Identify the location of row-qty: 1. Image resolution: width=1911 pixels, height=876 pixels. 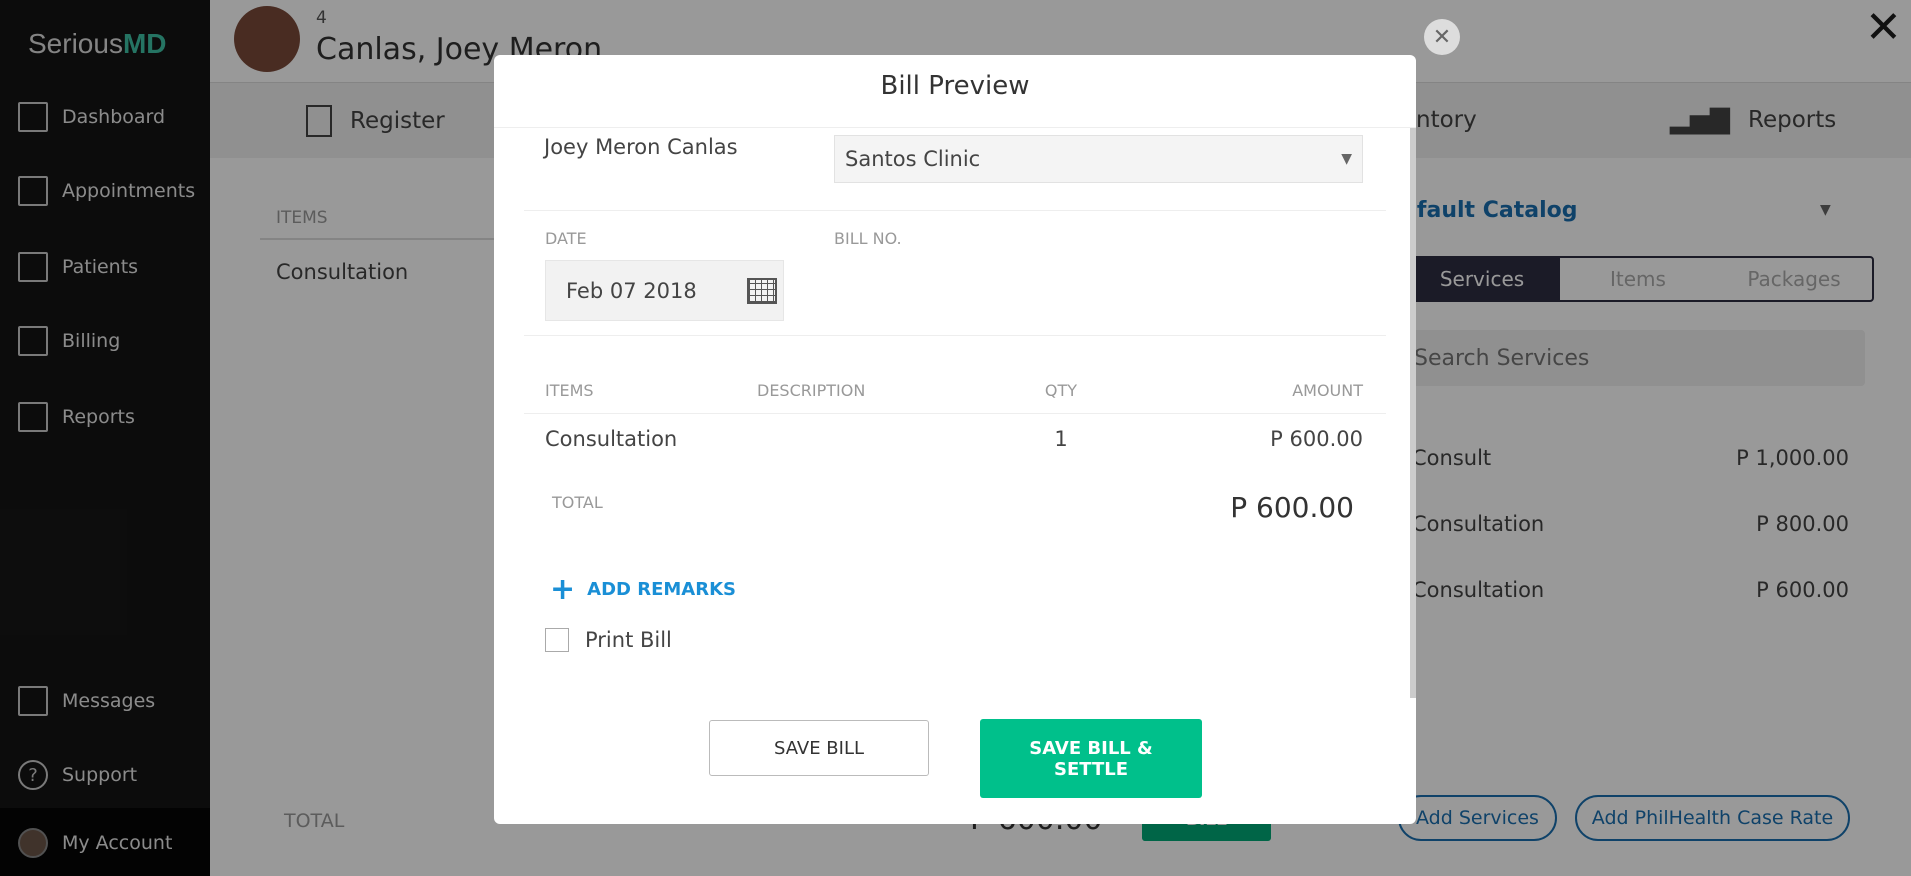
(1061, 439).